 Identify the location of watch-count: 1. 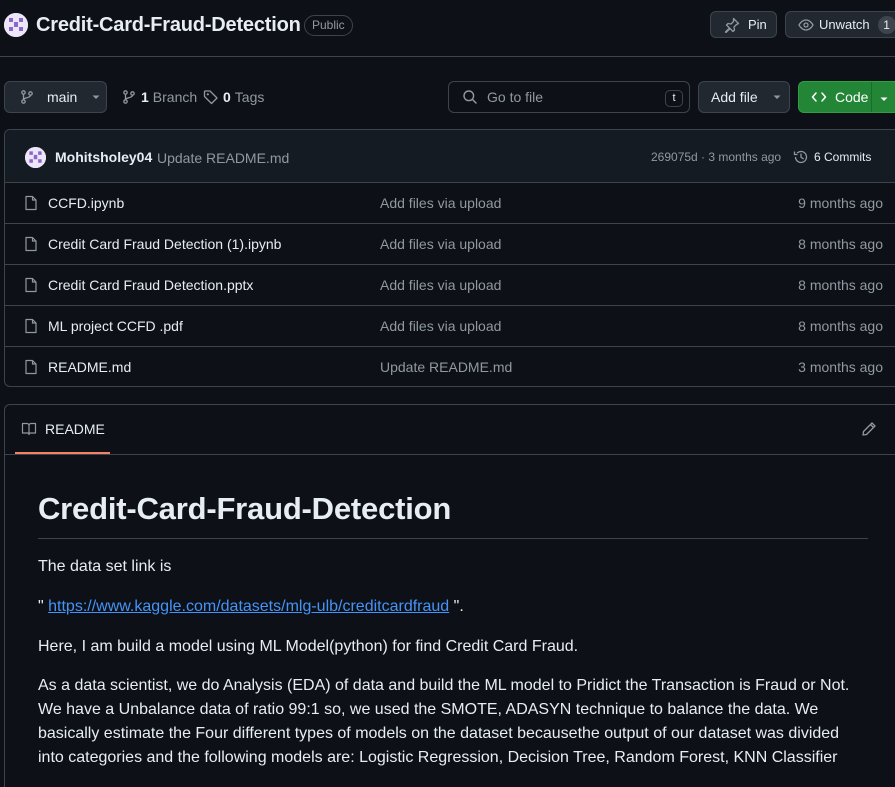
(886, 24).